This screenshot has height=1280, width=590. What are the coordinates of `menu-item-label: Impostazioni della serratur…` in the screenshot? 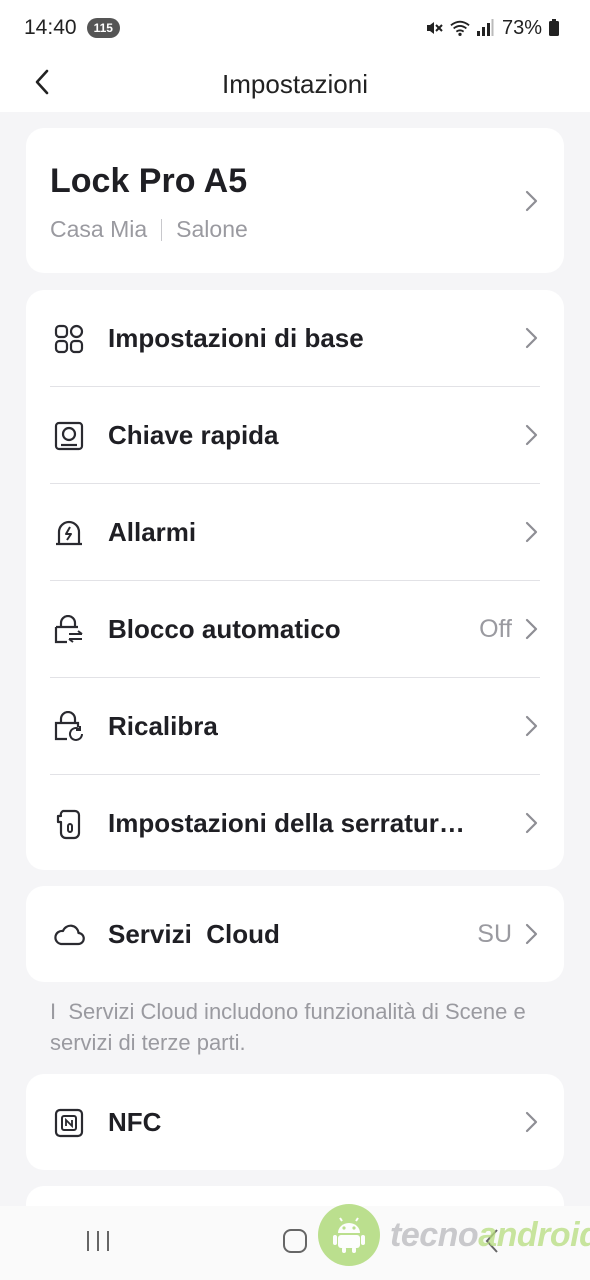 It's located at (286, 823).